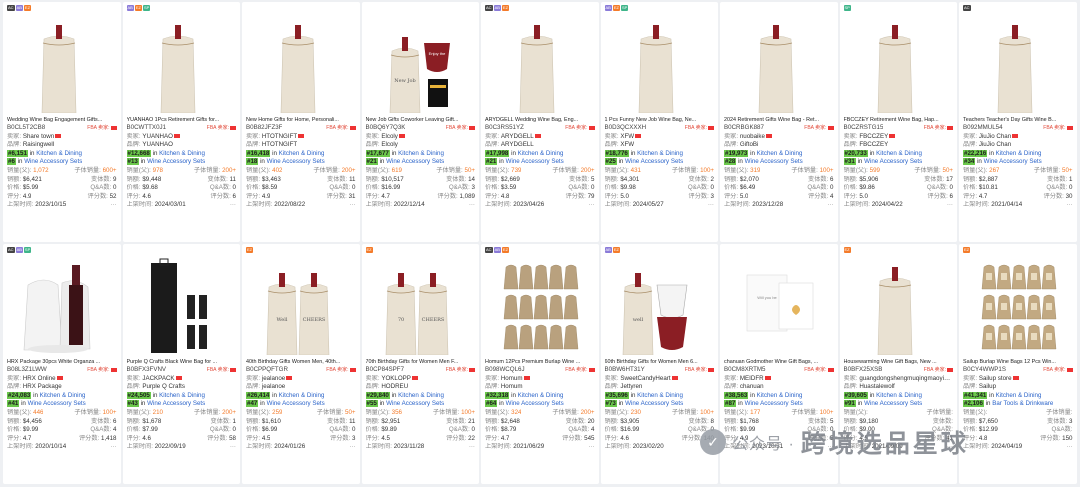 The height and width of the screenshot is (487, 1080). Describe the element at coordinates (752, 136) in the screenshot. I see `seller-name: nuobaike` at that location.